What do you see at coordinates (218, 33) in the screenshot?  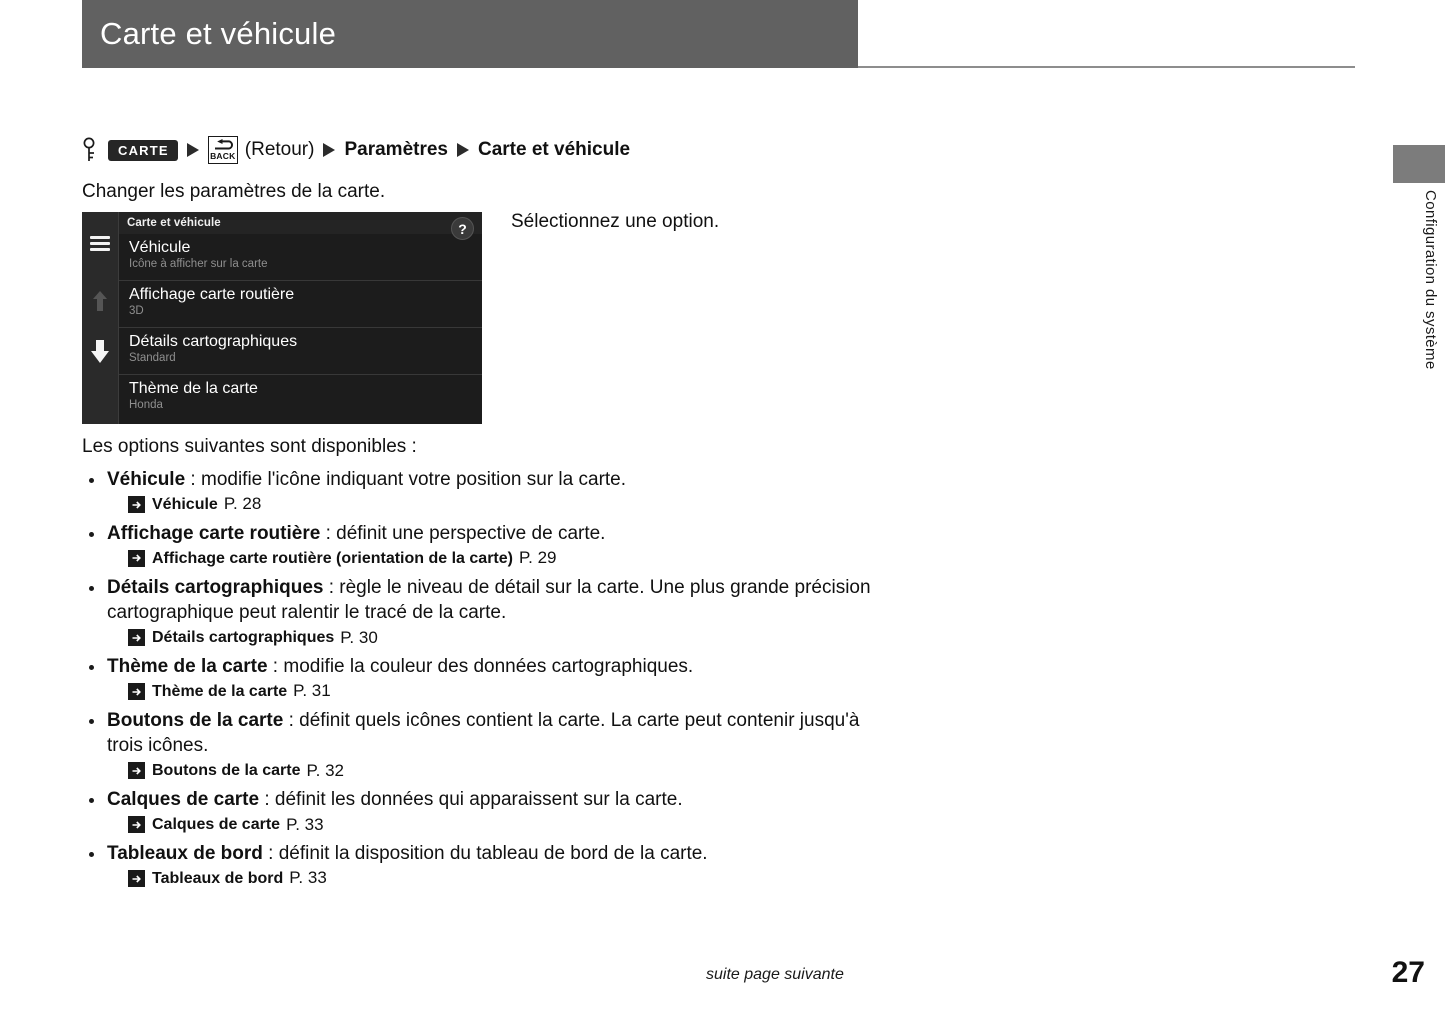 I see `page-title: Carte et véhicule` at bounding box center [218, 33].